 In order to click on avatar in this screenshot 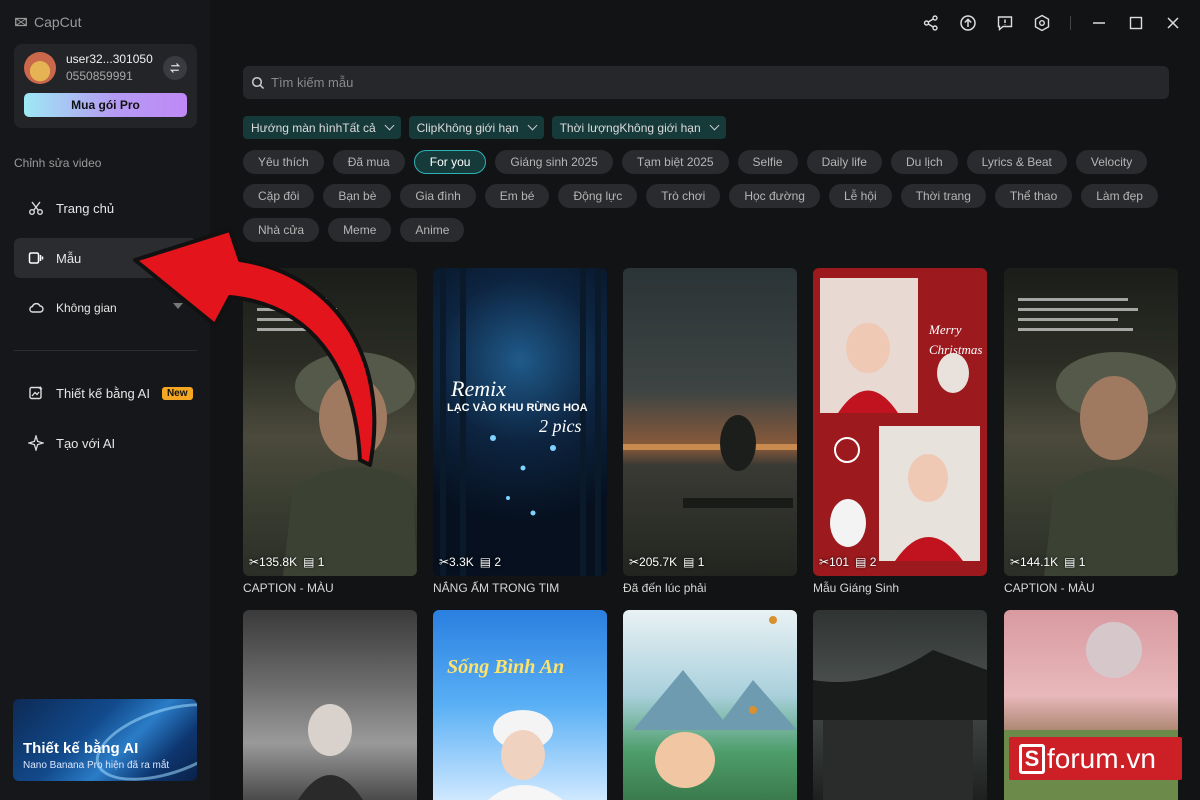, I will do `click(40, 68)`.